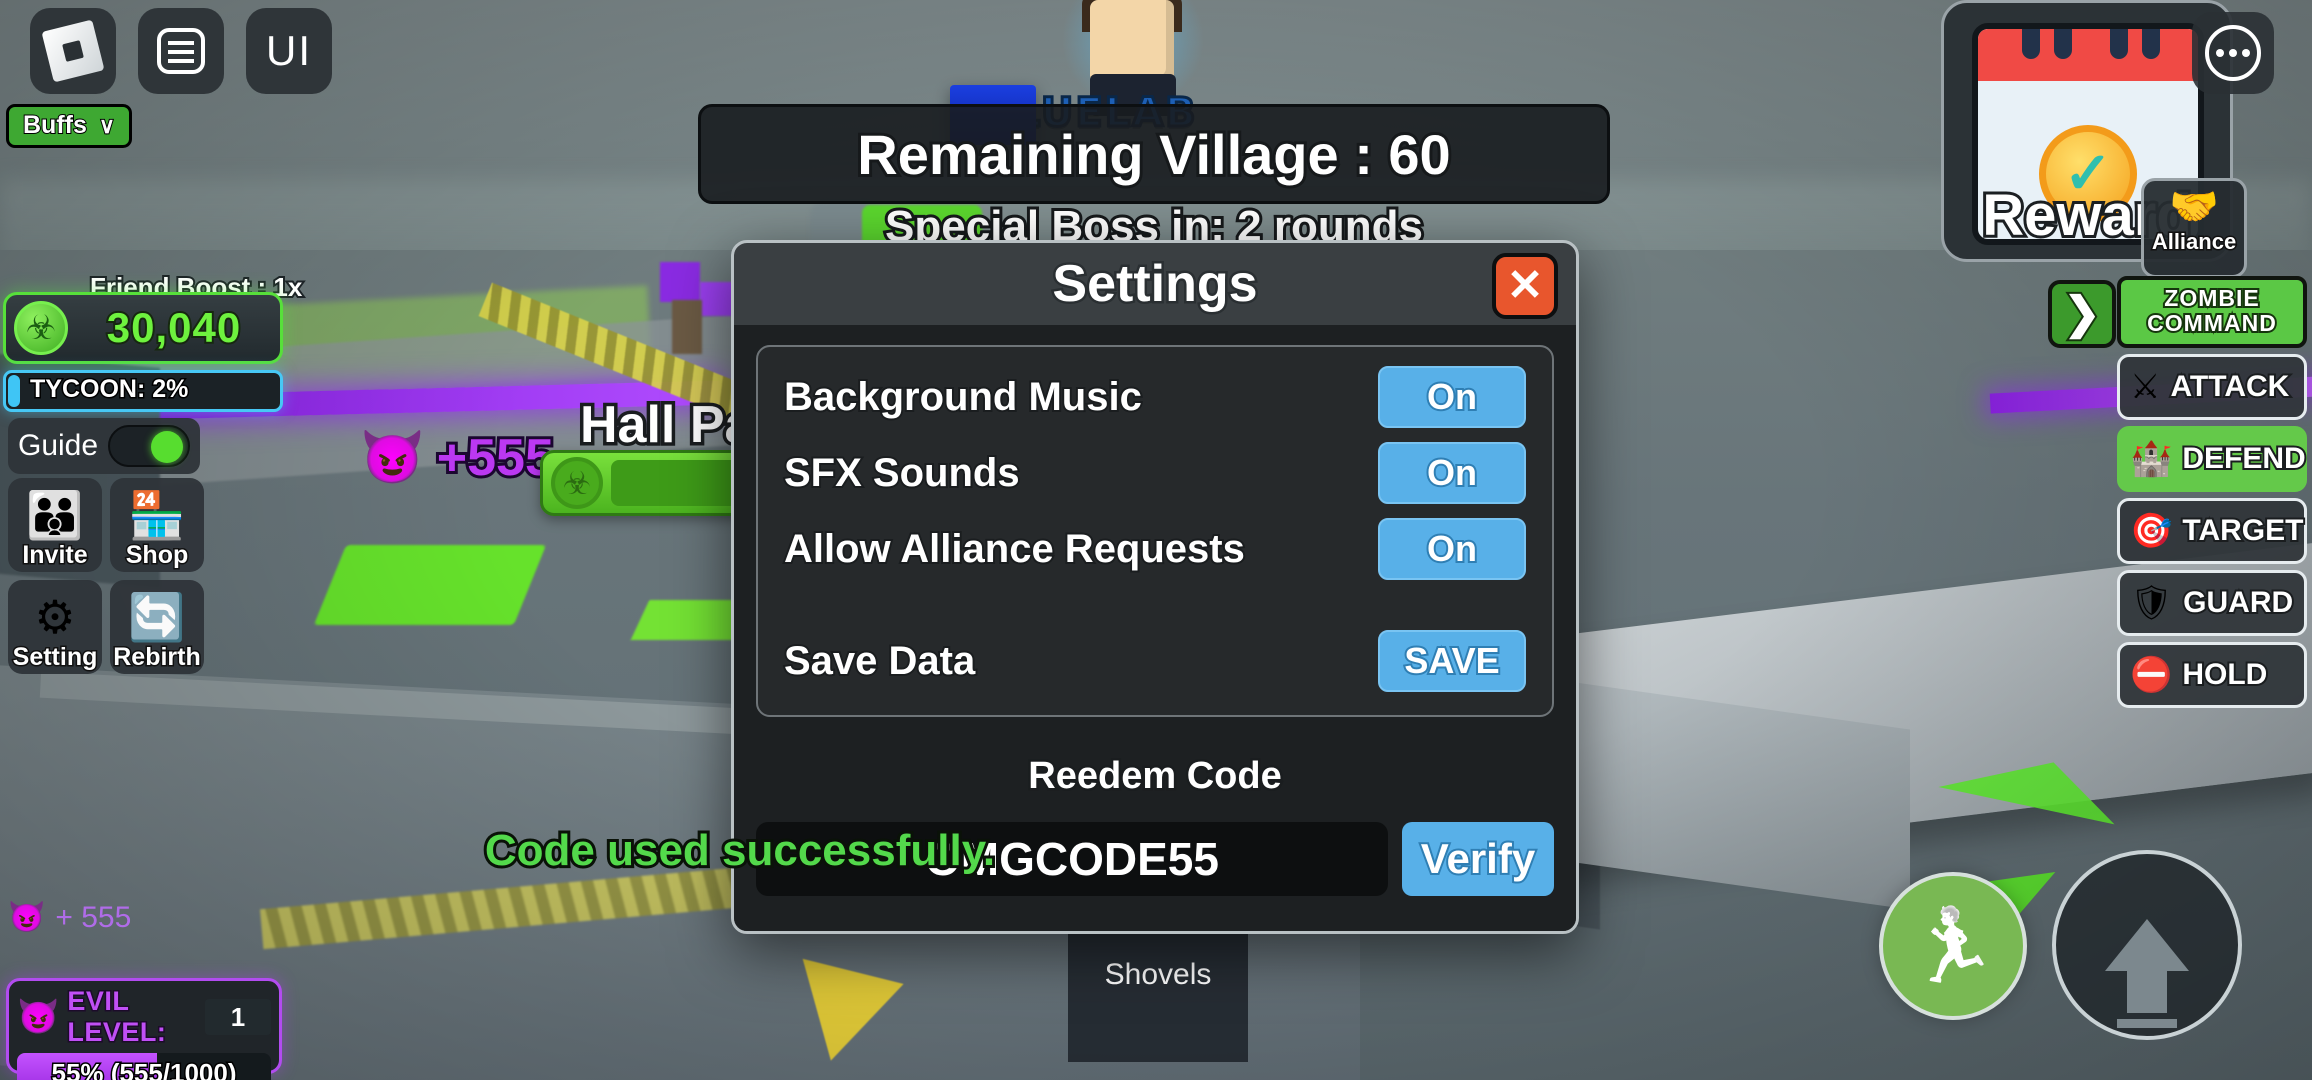 The image size is (2312, 1080). I want to click on setting-row-alliance-requests: Allow Alliance Requests On, so click(1154, 549).